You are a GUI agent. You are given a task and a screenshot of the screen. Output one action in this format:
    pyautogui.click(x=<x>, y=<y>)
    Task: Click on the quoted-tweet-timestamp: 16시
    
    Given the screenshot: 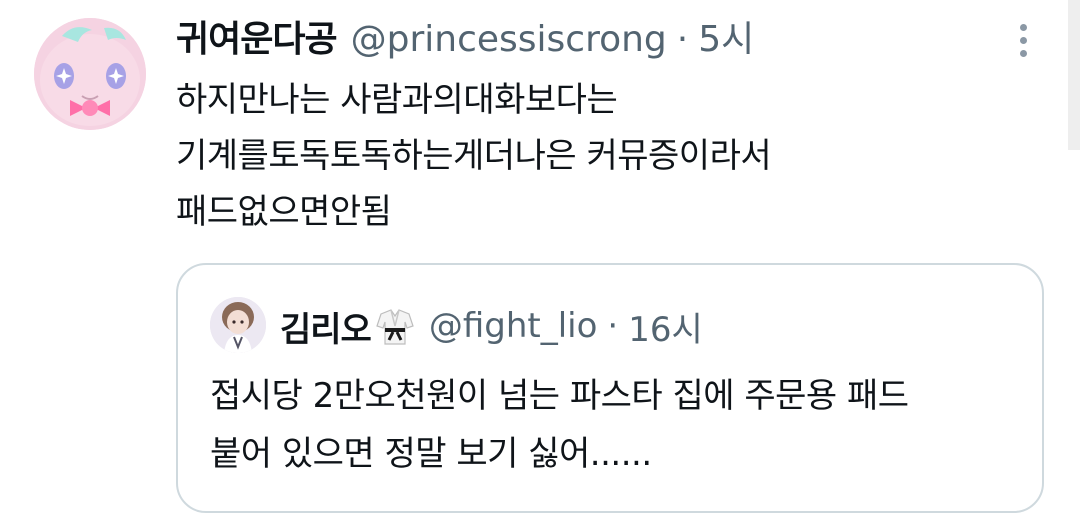 What is the action you would take?
    pyautogui.click(x=665, y=329)
    